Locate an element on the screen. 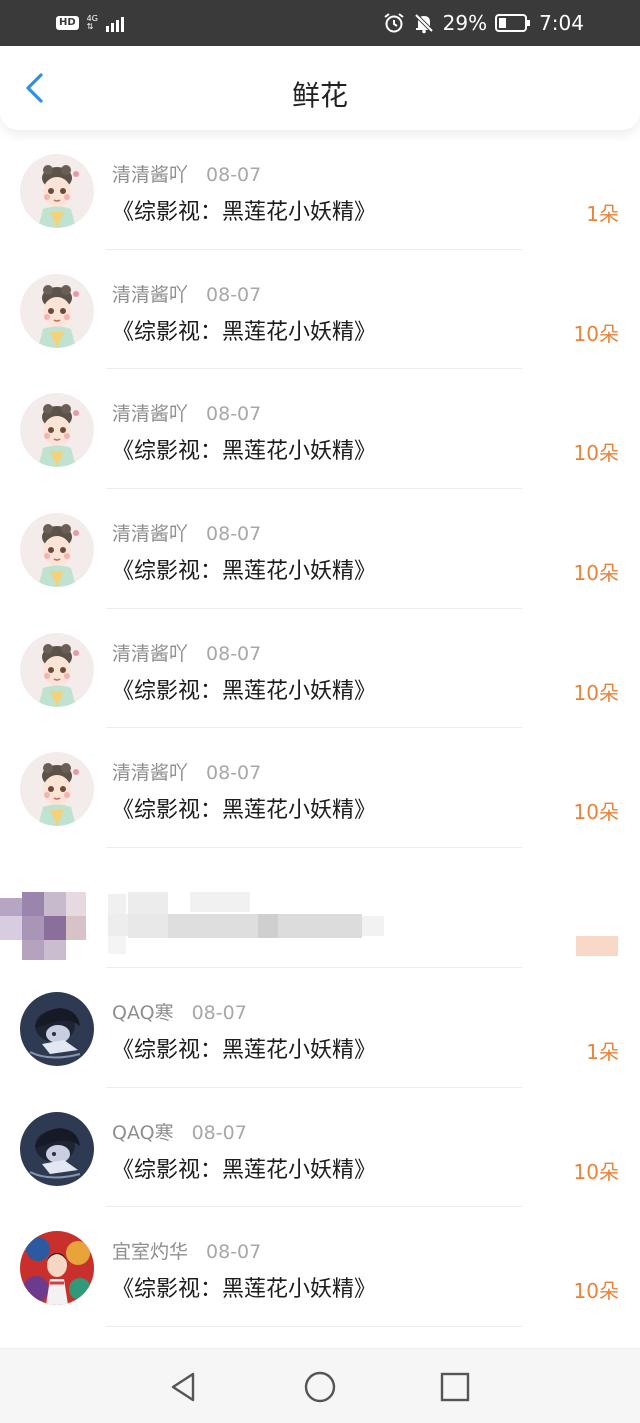  square-recents-icon is located at coordinates (455, 1387).